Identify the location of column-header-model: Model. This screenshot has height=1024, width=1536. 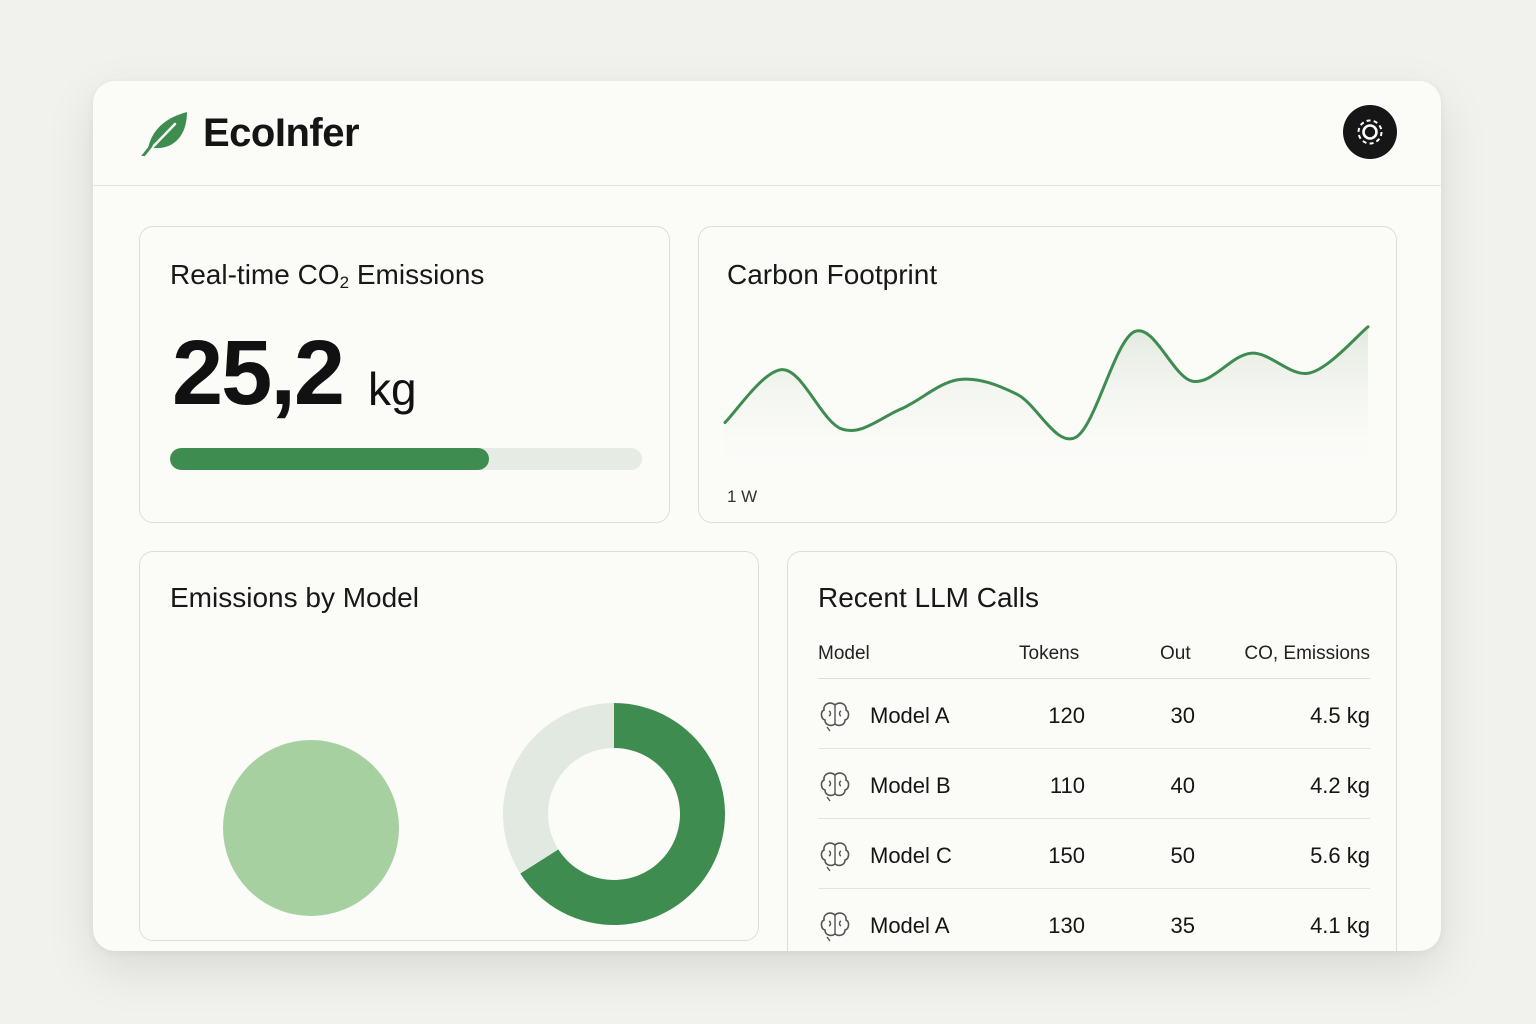
(844, 654).